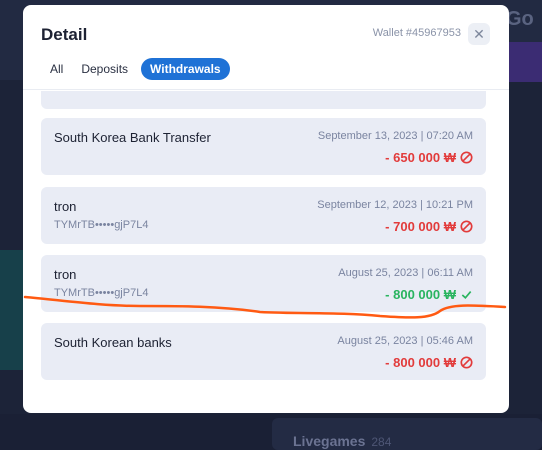 This screenshot has width=542, height=450. Describe the element at coordinates (405, 341) in the screenshot. I see `transaction-date: August 25, 2023 | 05:46 AM` at that location.